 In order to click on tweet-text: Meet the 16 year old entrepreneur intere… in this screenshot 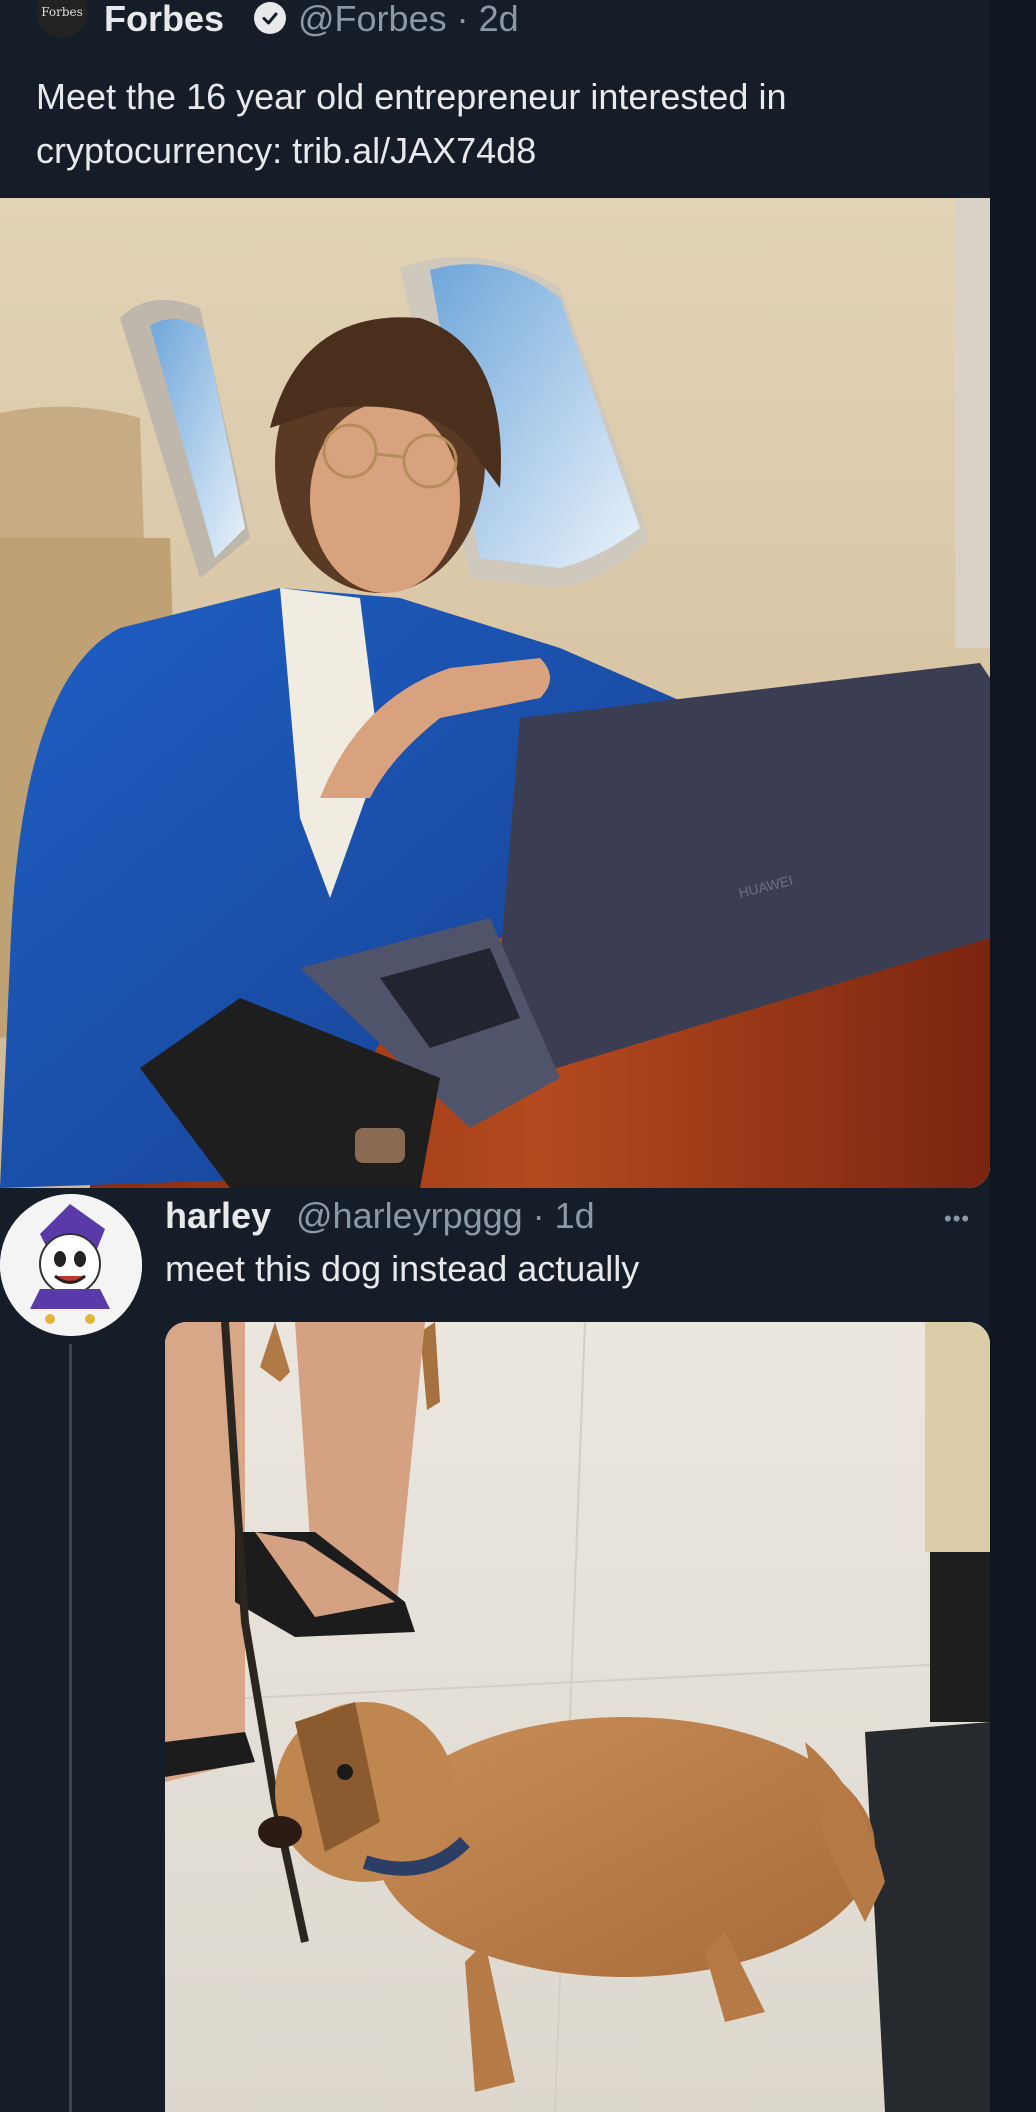, I will do `click(411, 123)`.